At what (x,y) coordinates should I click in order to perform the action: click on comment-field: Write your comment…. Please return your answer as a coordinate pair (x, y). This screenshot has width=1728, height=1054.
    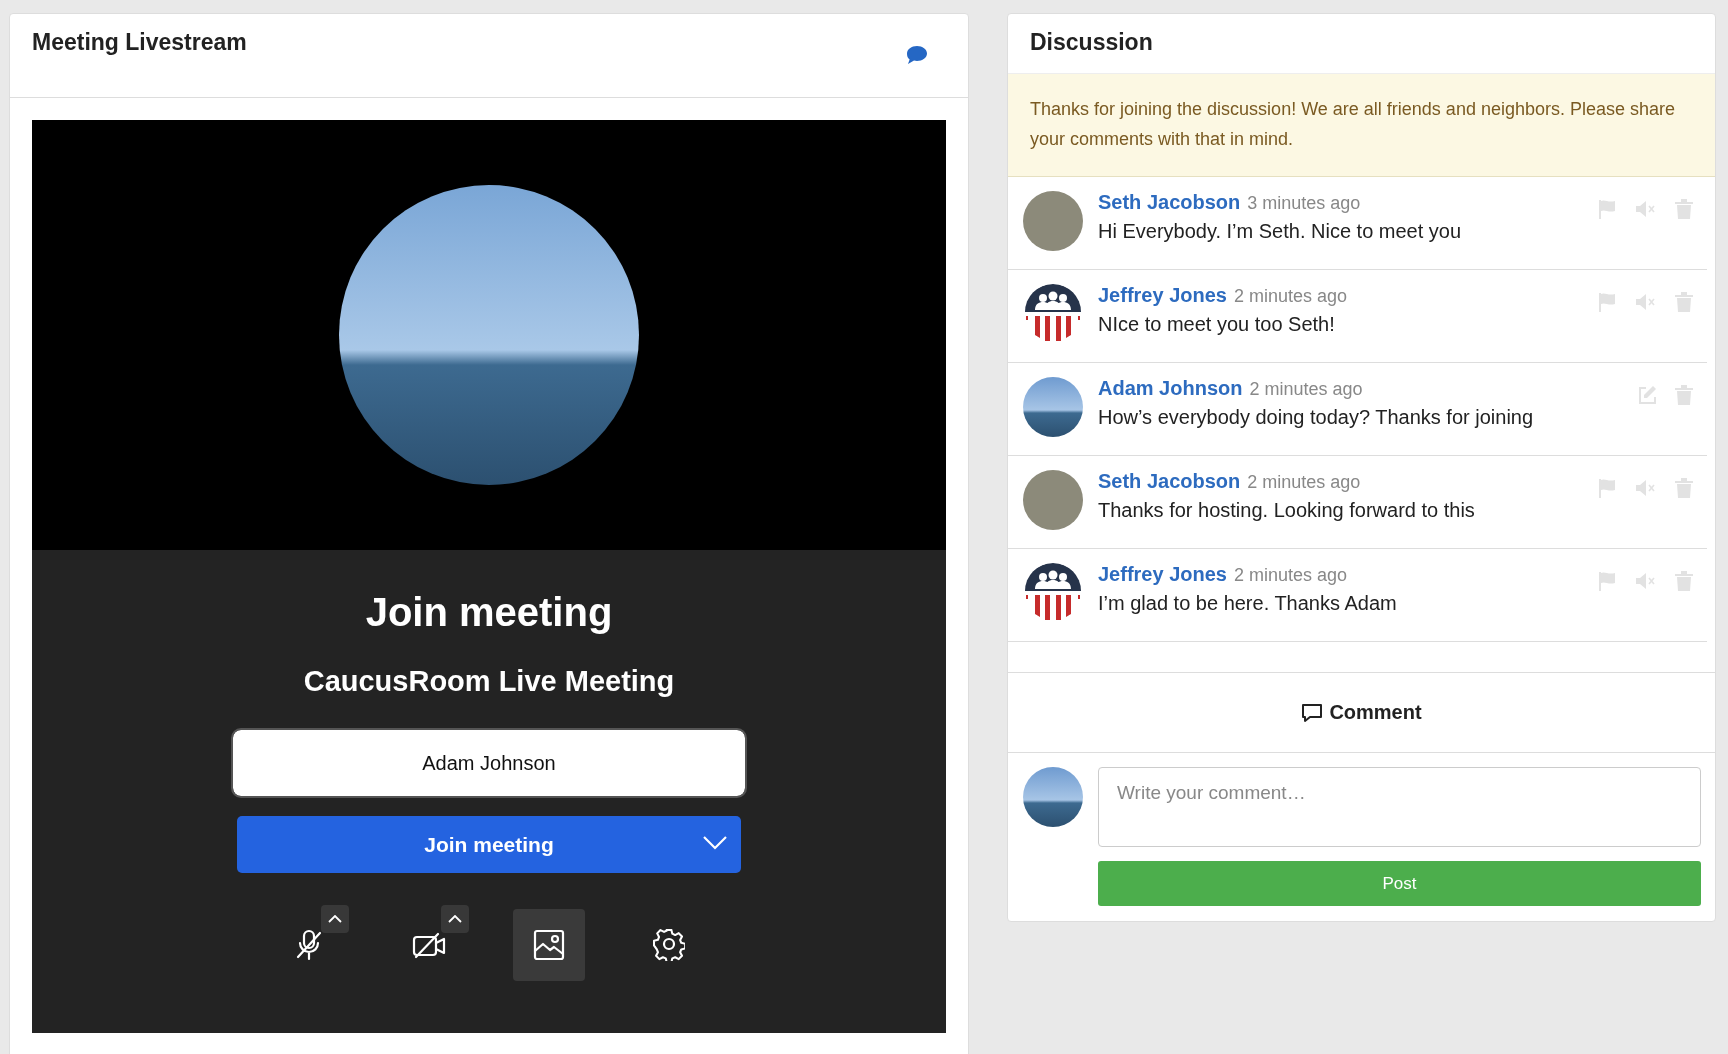
    Looking at the image, I should click on (1399, 807).